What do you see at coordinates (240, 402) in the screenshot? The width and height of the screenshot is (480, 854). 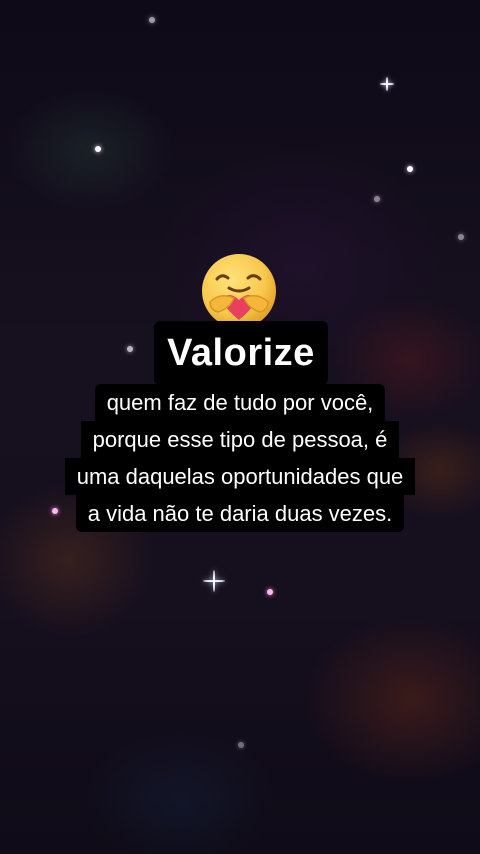 I see `caption-line: quem faz de tudo por você,` at bounding box center [240, 402].